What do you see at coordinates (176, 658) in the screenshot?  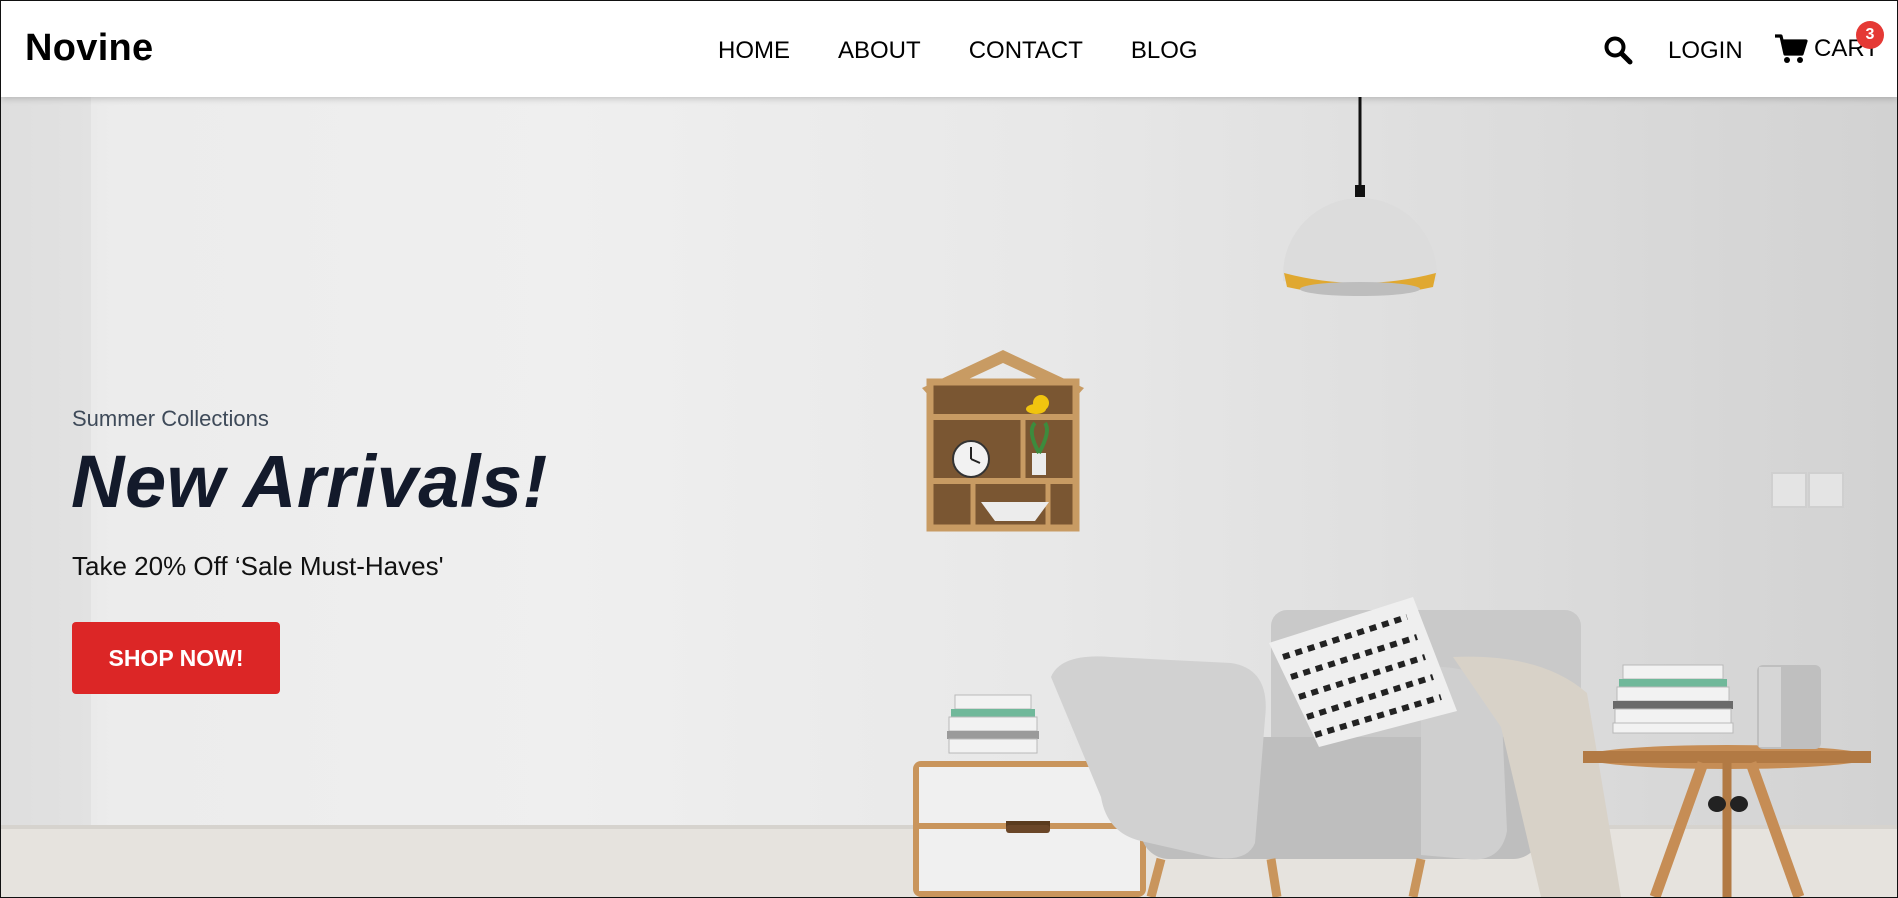 I see `shop-now-button: SHOP NOW!` at bounding box center [176, 658].